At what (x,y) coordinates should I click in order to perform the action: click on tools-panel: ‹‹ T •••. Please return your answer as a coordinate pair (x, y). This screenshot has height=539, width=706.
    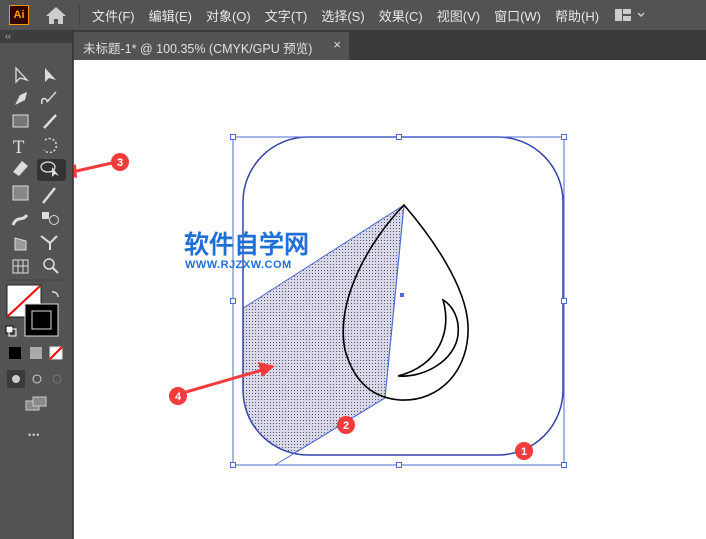
    Looking at the image, I should click on (36, 284).